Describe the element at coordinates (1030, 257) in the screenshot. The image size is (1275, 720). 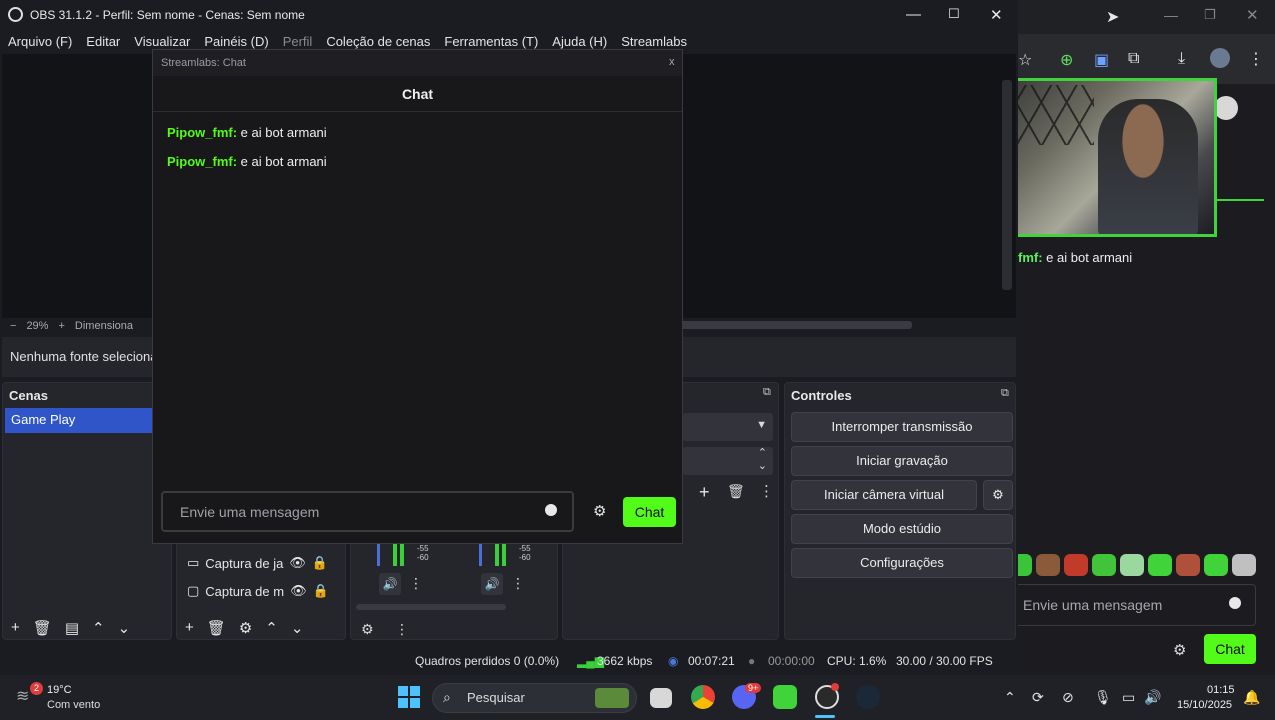
I see `chat-username: fmf:` at that location.